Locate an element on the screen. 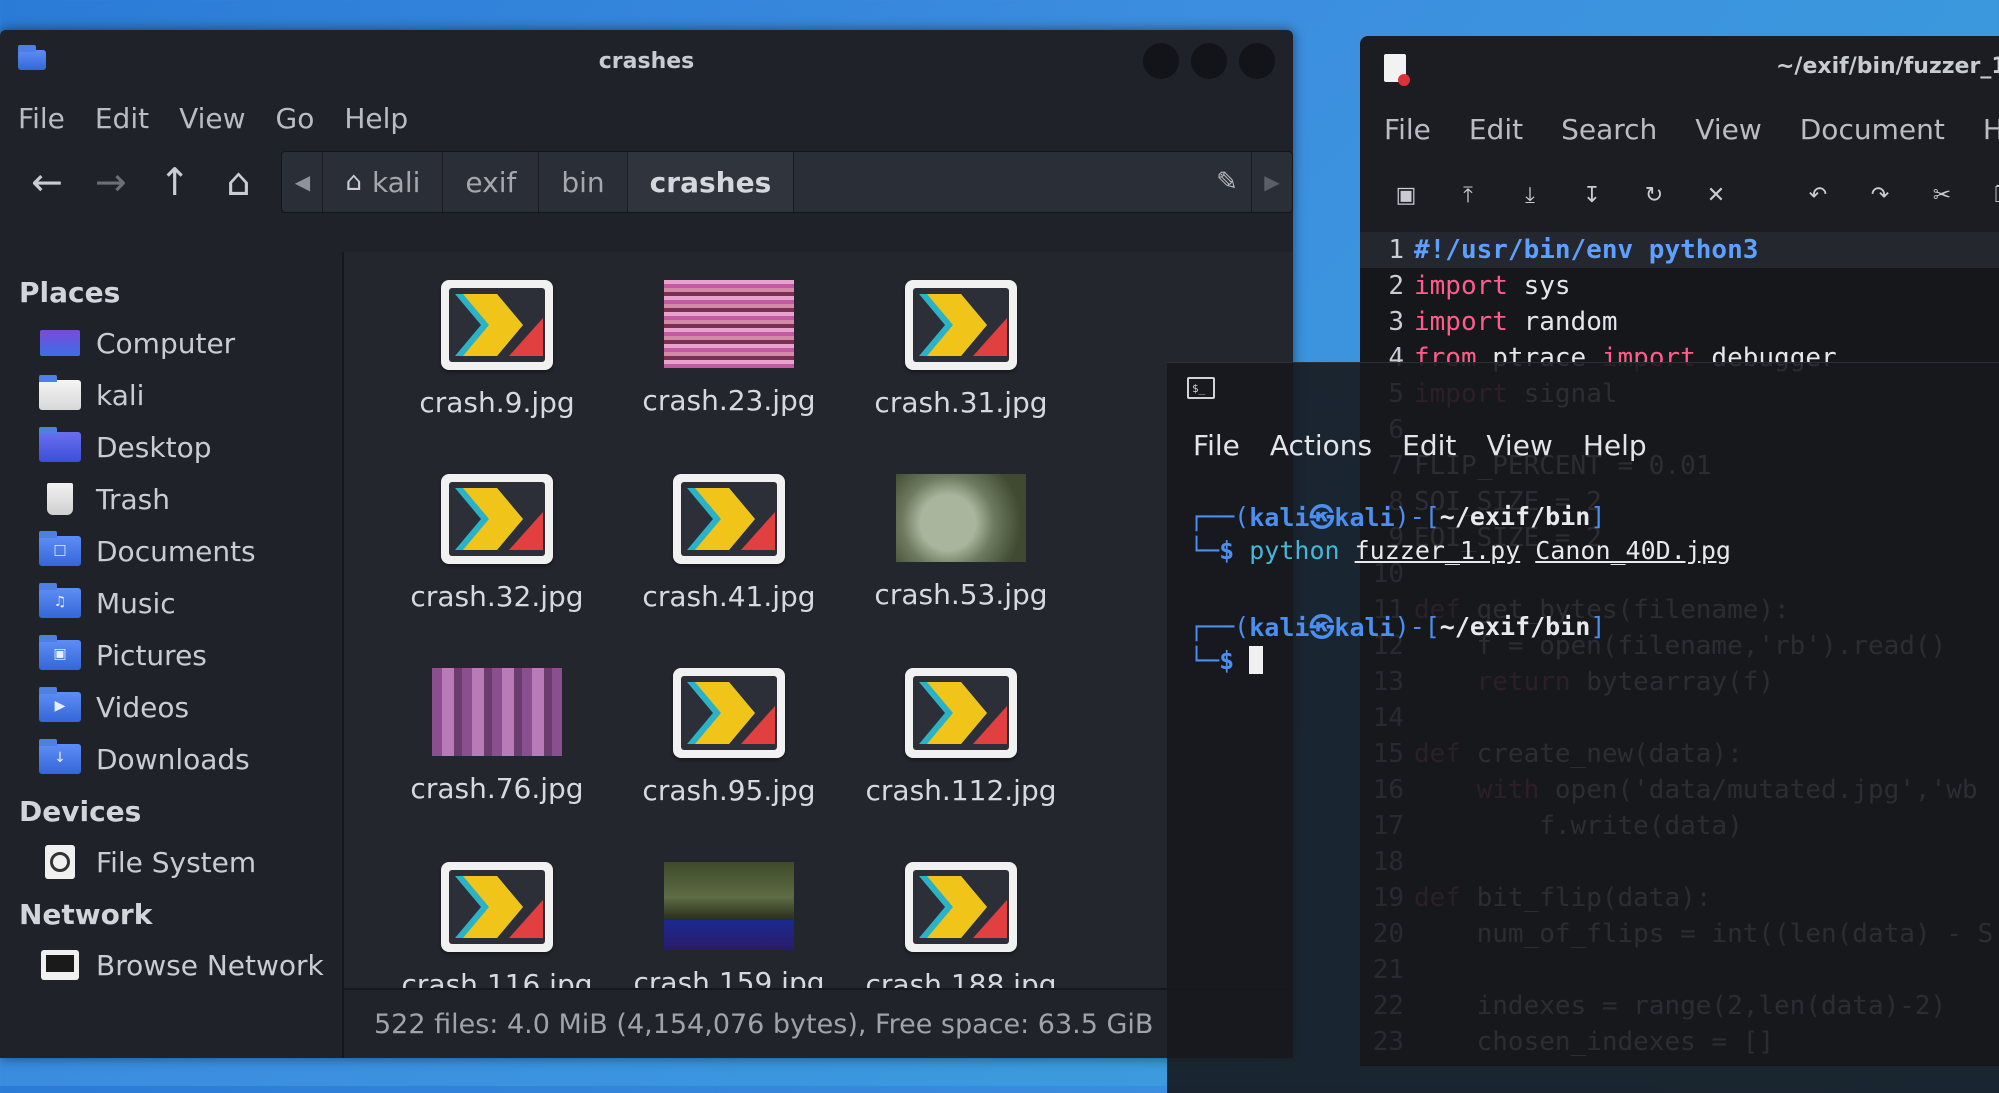  menu-file: File is located at coordinates (41, 118).